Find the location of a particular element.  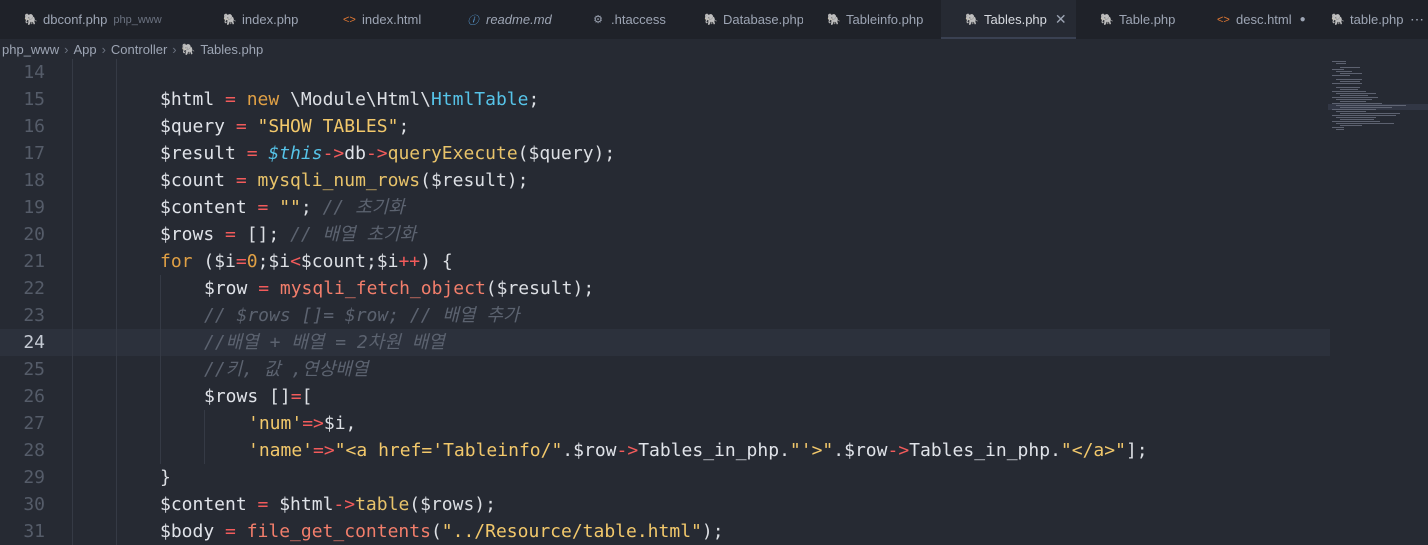

code-line: 16 $query = "SHOW TABLES"; is located at coordinates (665, 126).